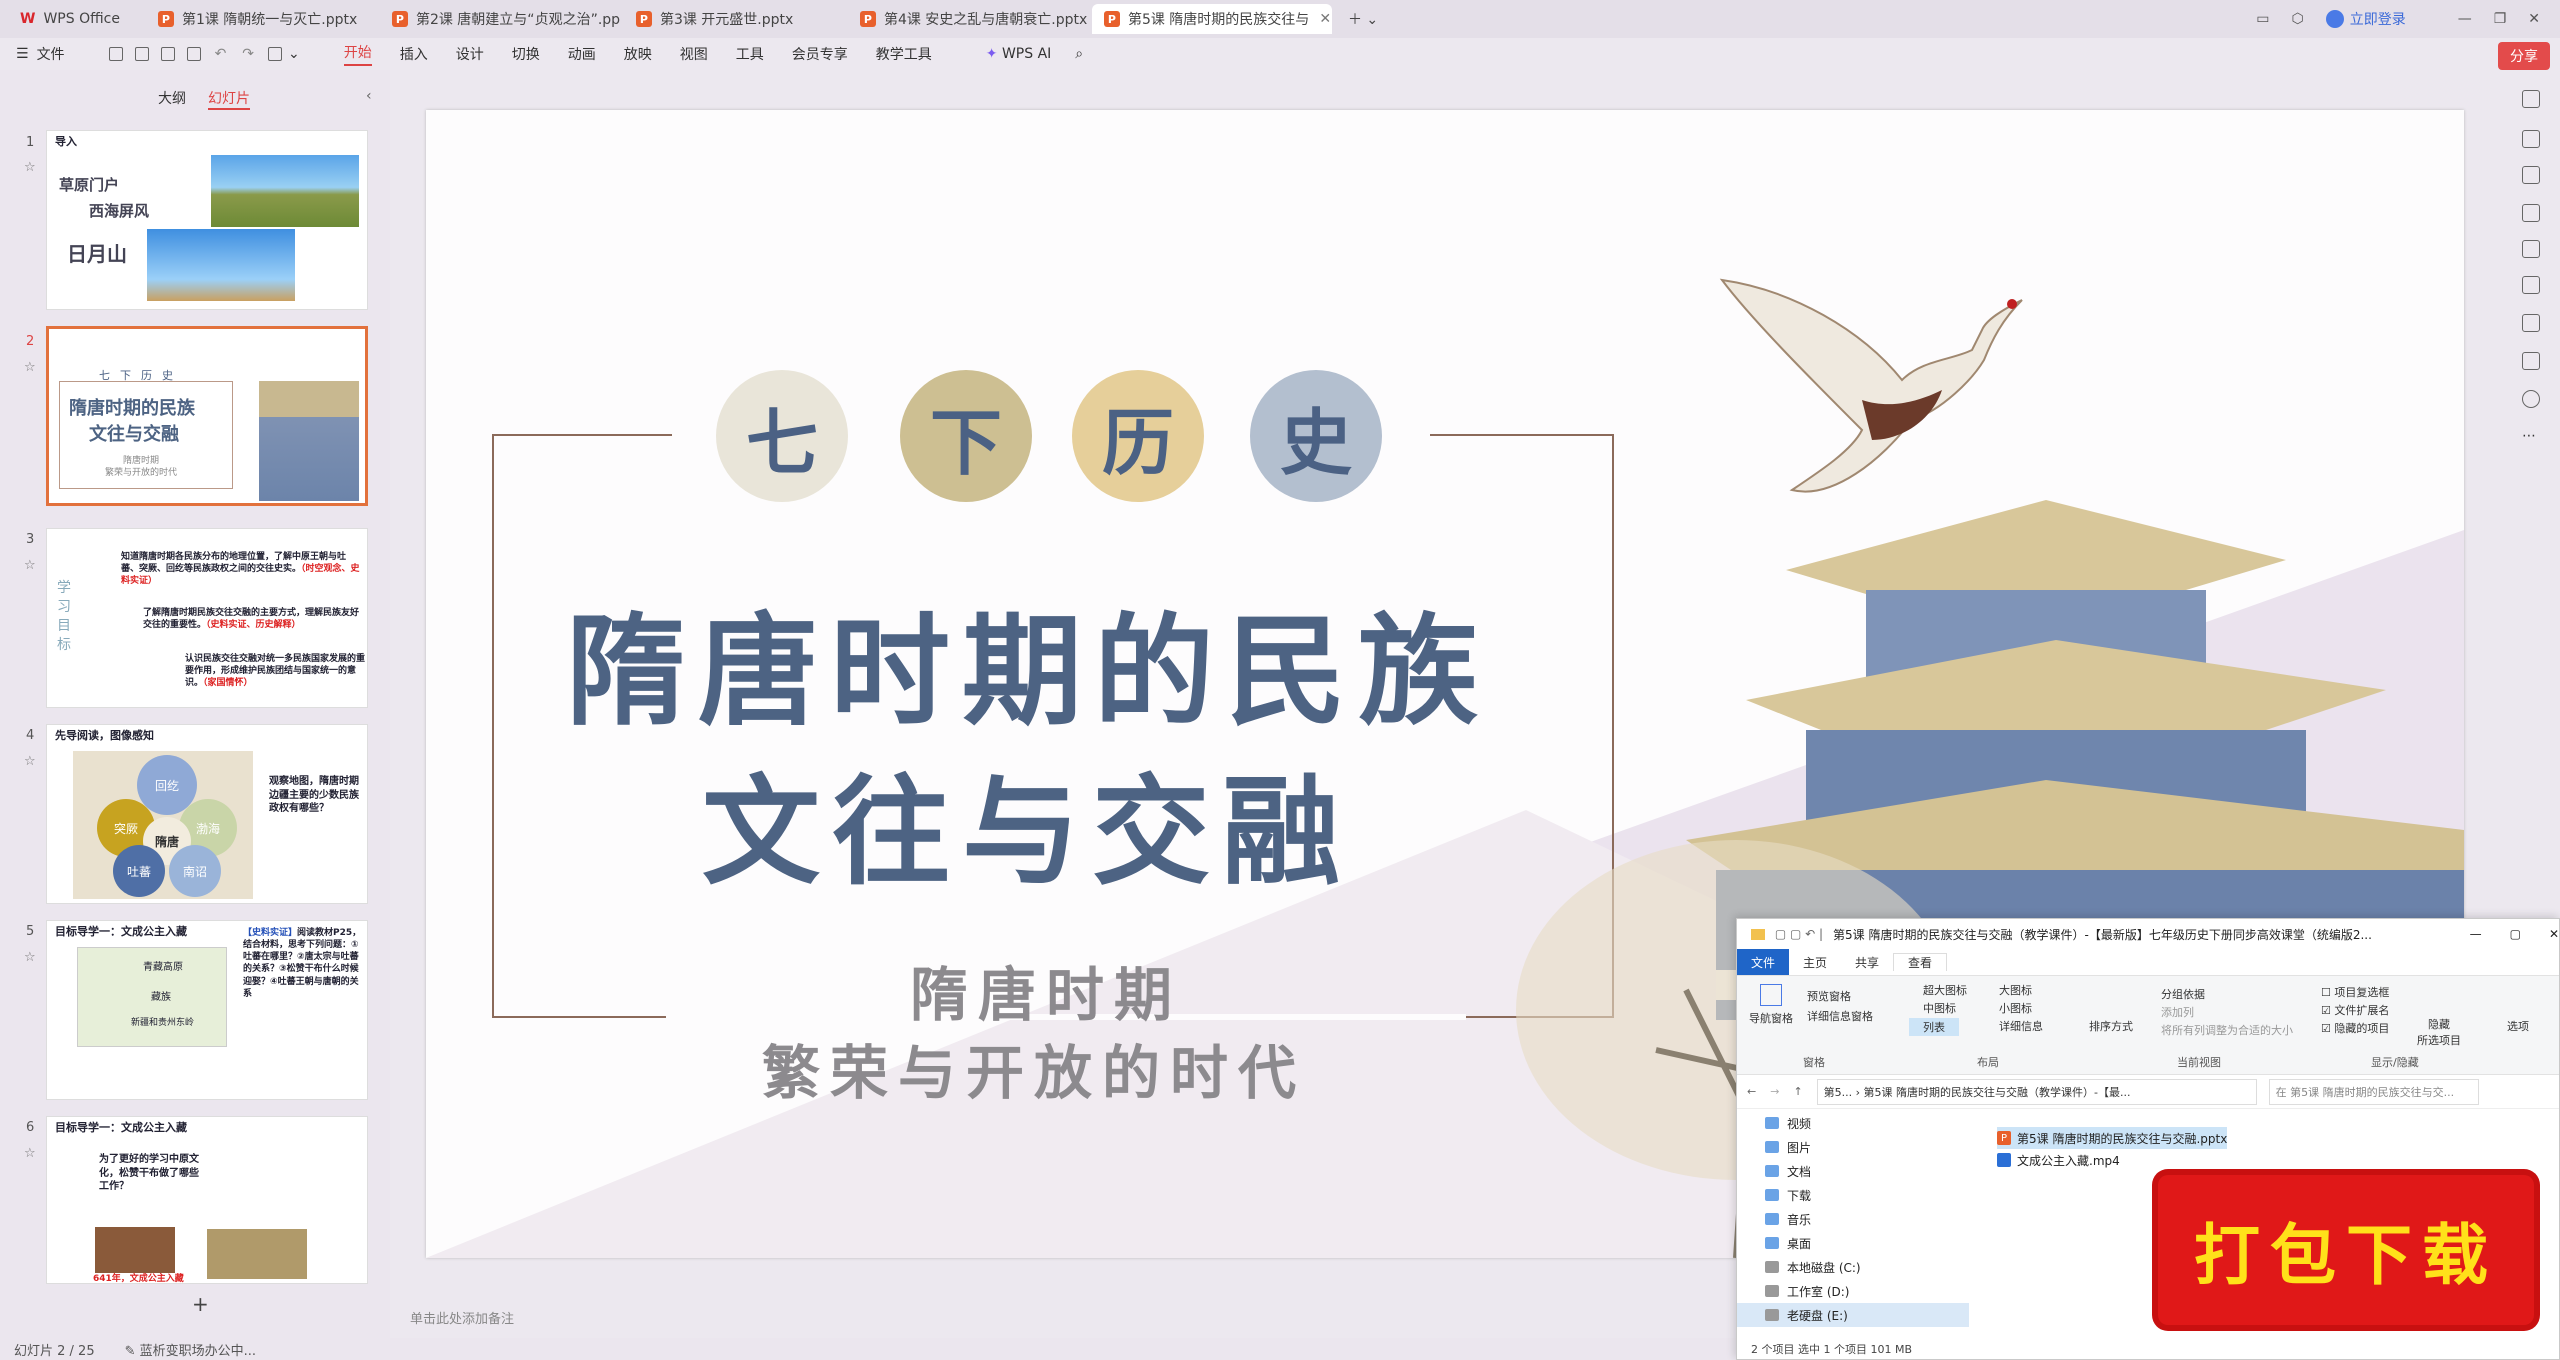  What do you see at coordinates (1853, 1267) in the screenshot?
I see `tree-item-drive-c: 本地磁盘 (C:)` at bounding box center [1853, 1267].